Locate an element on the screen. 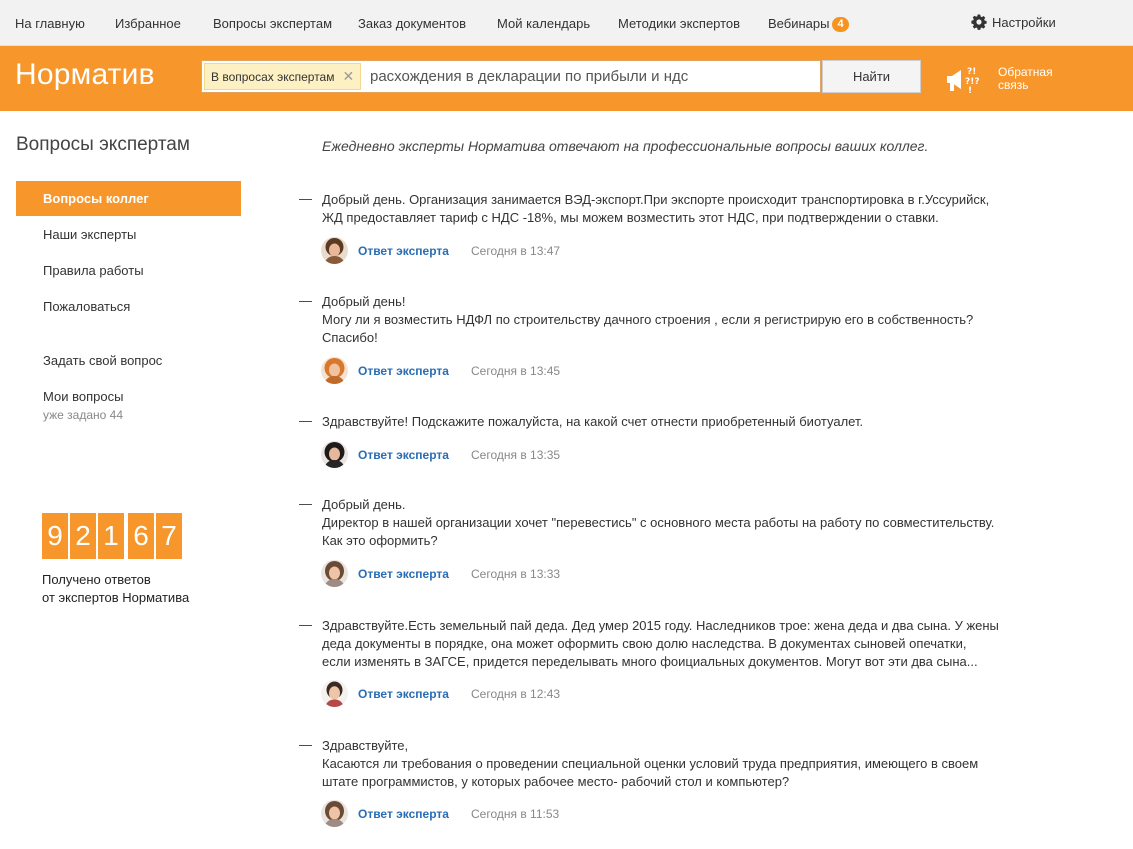  question-line: Спасибо! is located at coordinates (350, 337).